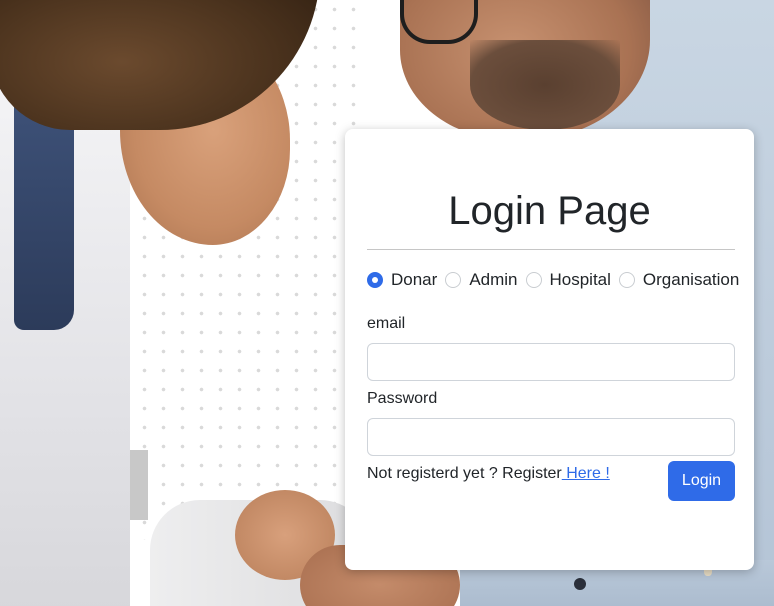 Image resolution: width=774 pixels, height=606 pixels. I want to click on register-text: Not registerd yet ? Register, so click(464, 473).